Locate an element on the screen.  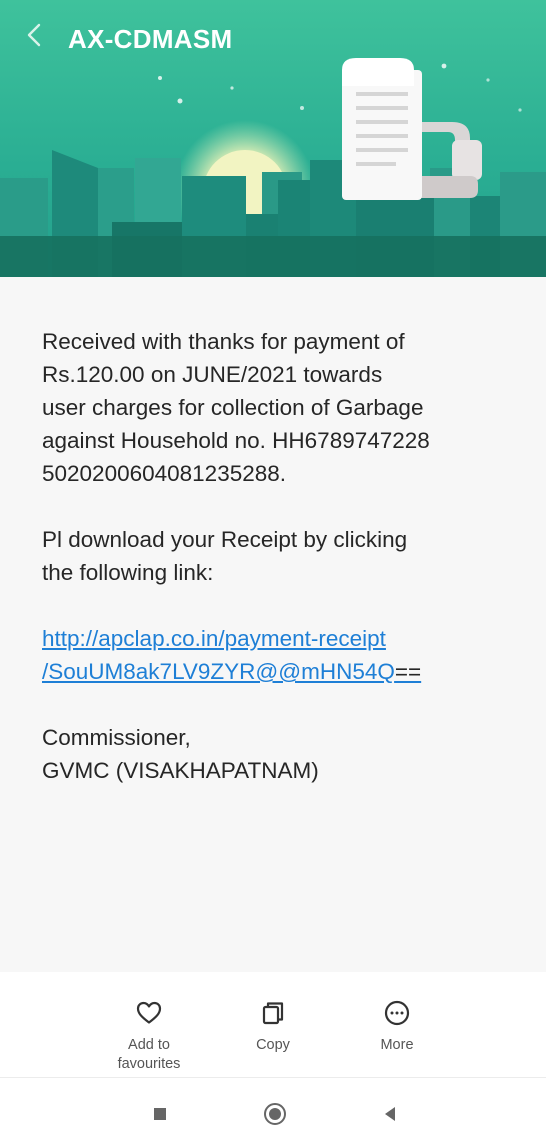
copy-button: Copy is located at coordinates (273, 1026).